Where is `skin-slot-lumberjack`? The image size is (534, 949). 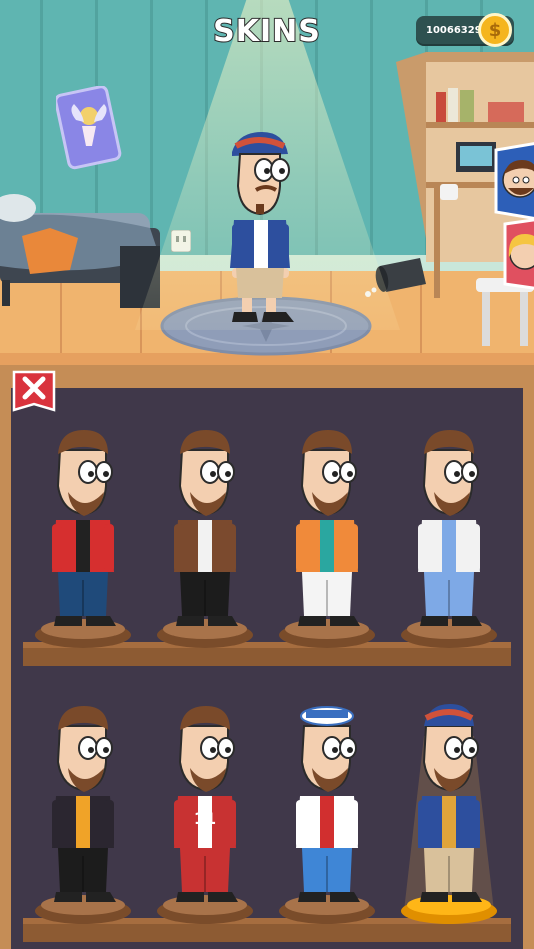 skin-slot-lumberjack is located at coordinates (83, 535).